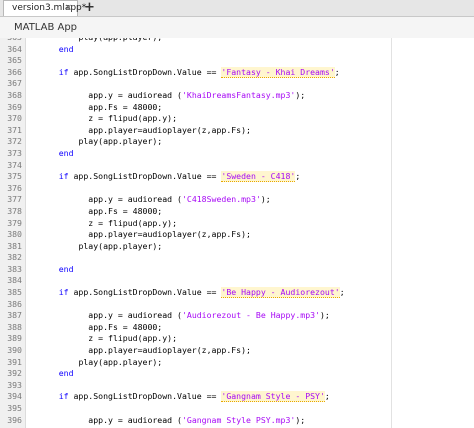  What do you see at coordinates (237, 154) in the screenshot?
I see `code-line: 373 end` at bounding box center [237, 154].